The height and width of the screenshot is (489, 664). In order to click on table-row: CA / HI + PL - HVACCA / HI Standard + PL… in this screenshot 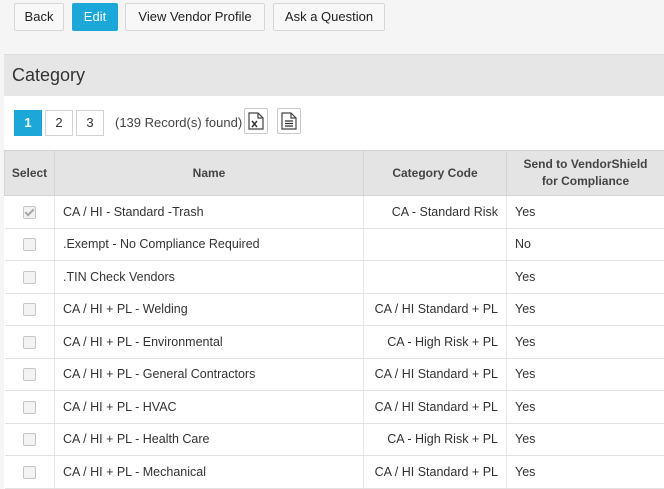, I will do `click(334, 407)`.